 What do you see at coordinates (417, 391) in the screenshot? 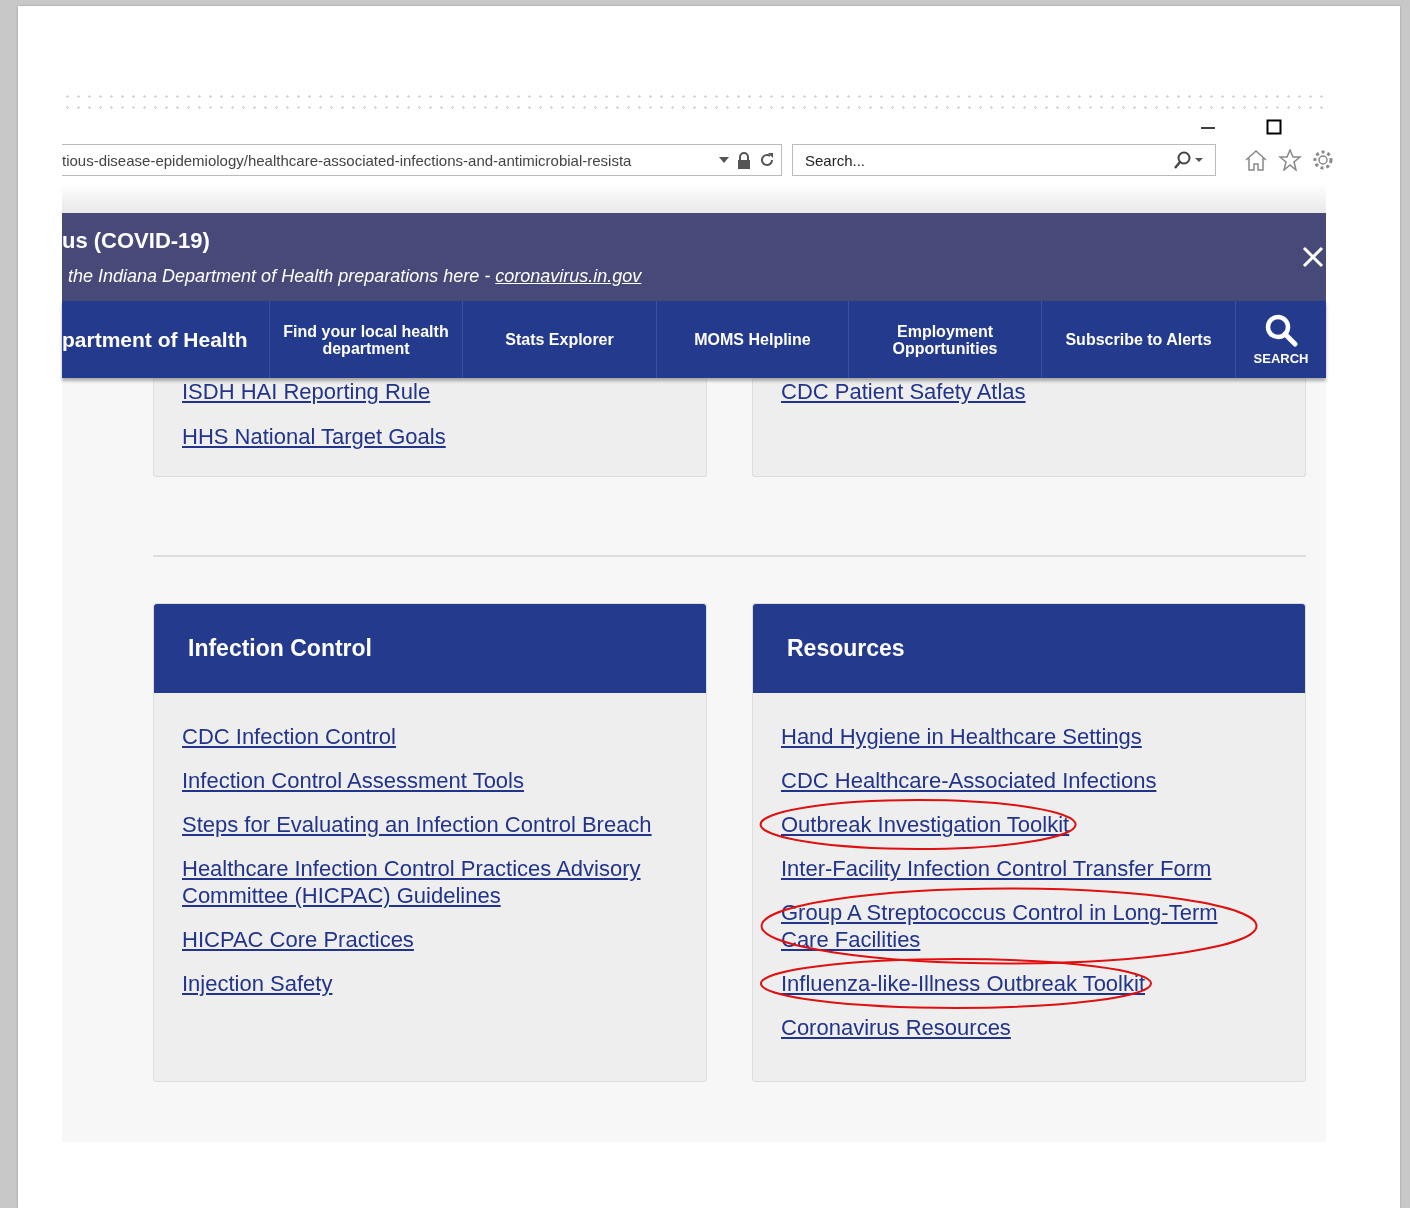
I see `resource-link: ISDH HAI Reporting Rule` at bounding box center [417, 391].